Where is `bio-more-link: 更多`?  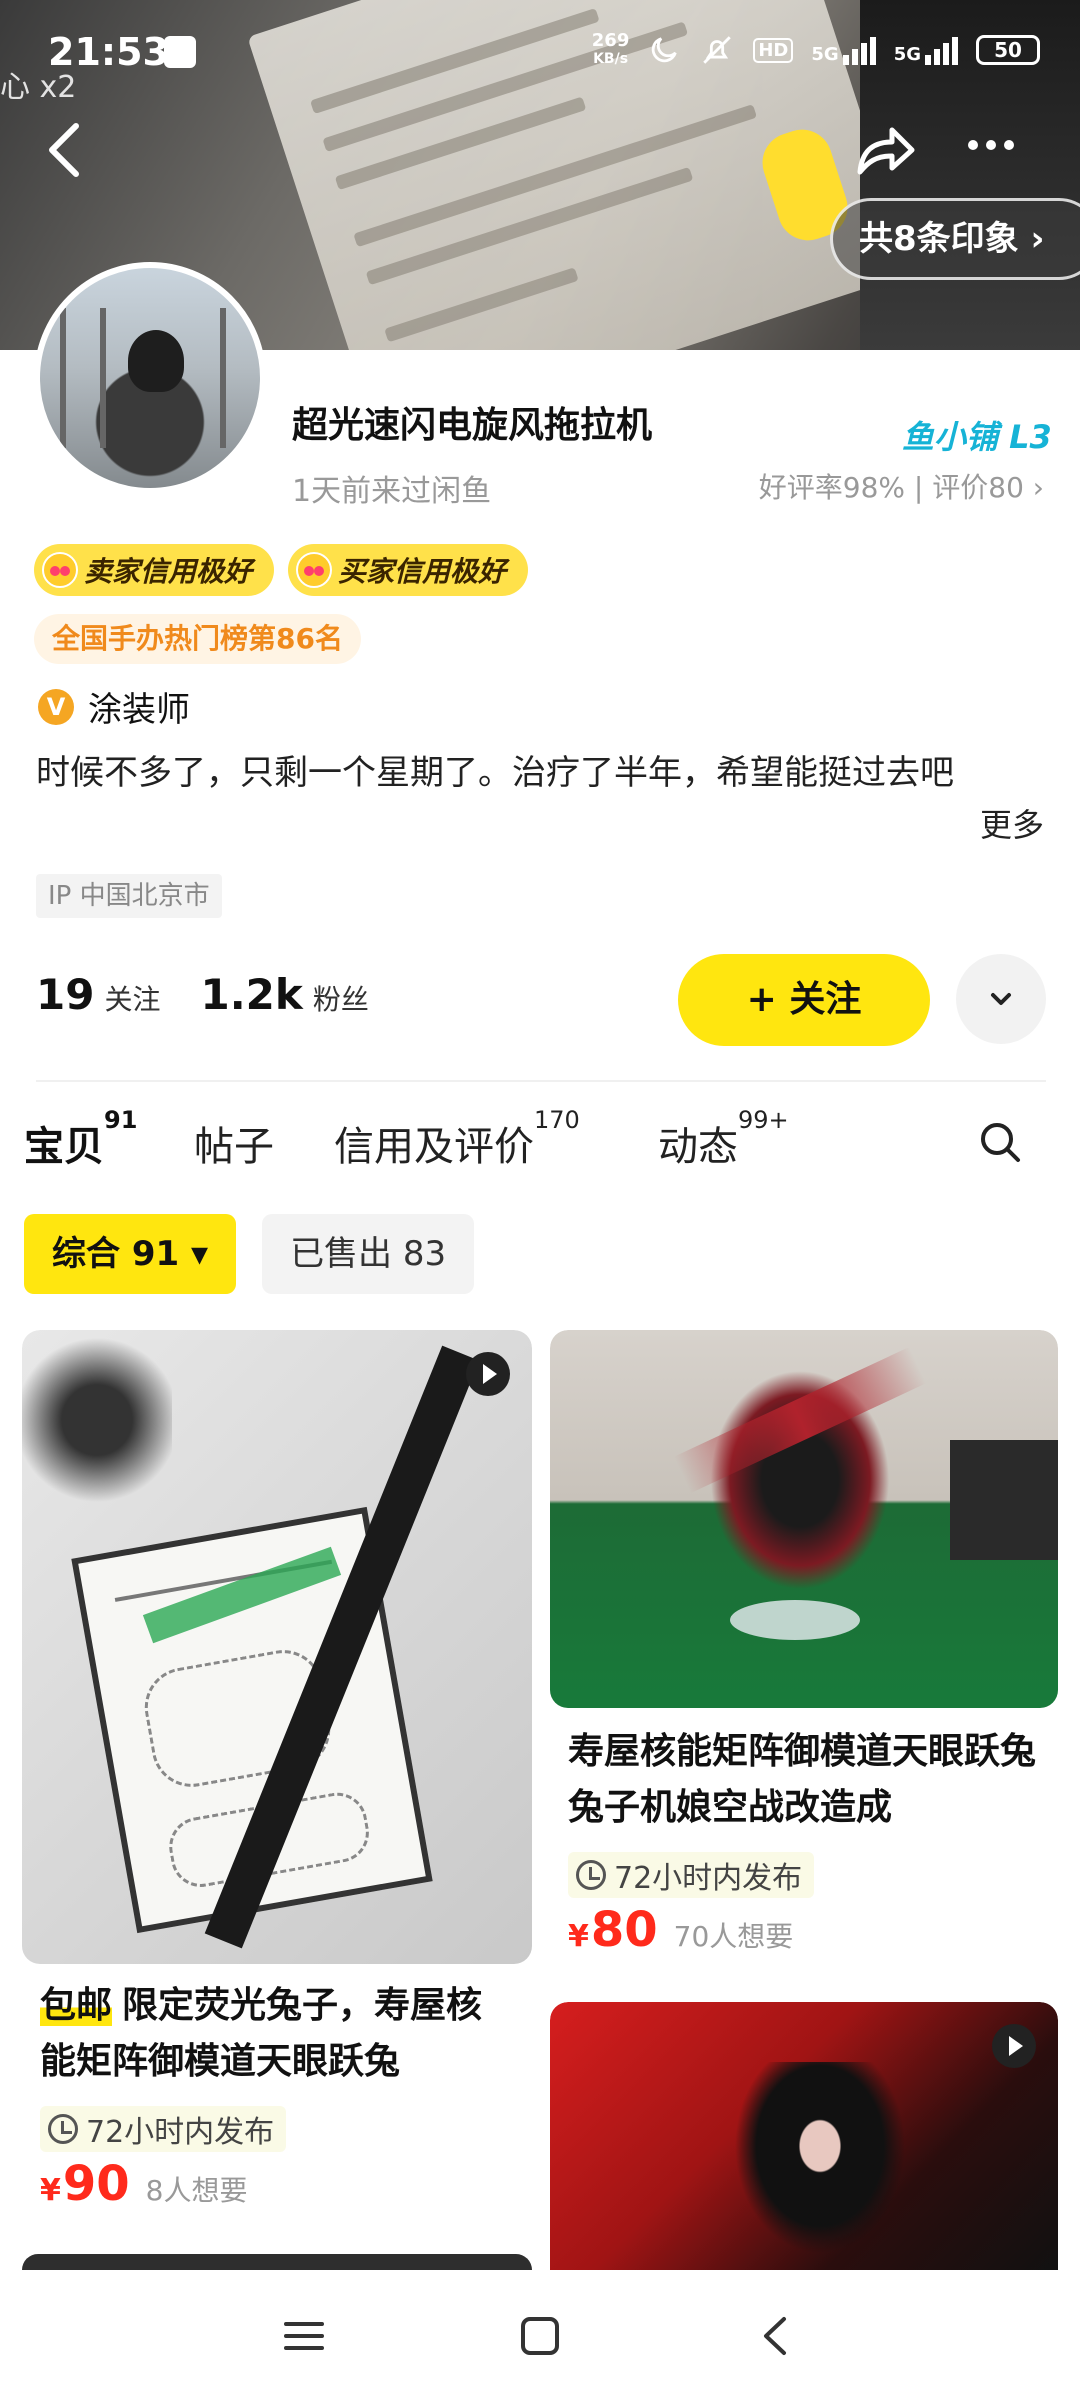 bio-more-link: 更多 is located at coordinates (1012, 823).